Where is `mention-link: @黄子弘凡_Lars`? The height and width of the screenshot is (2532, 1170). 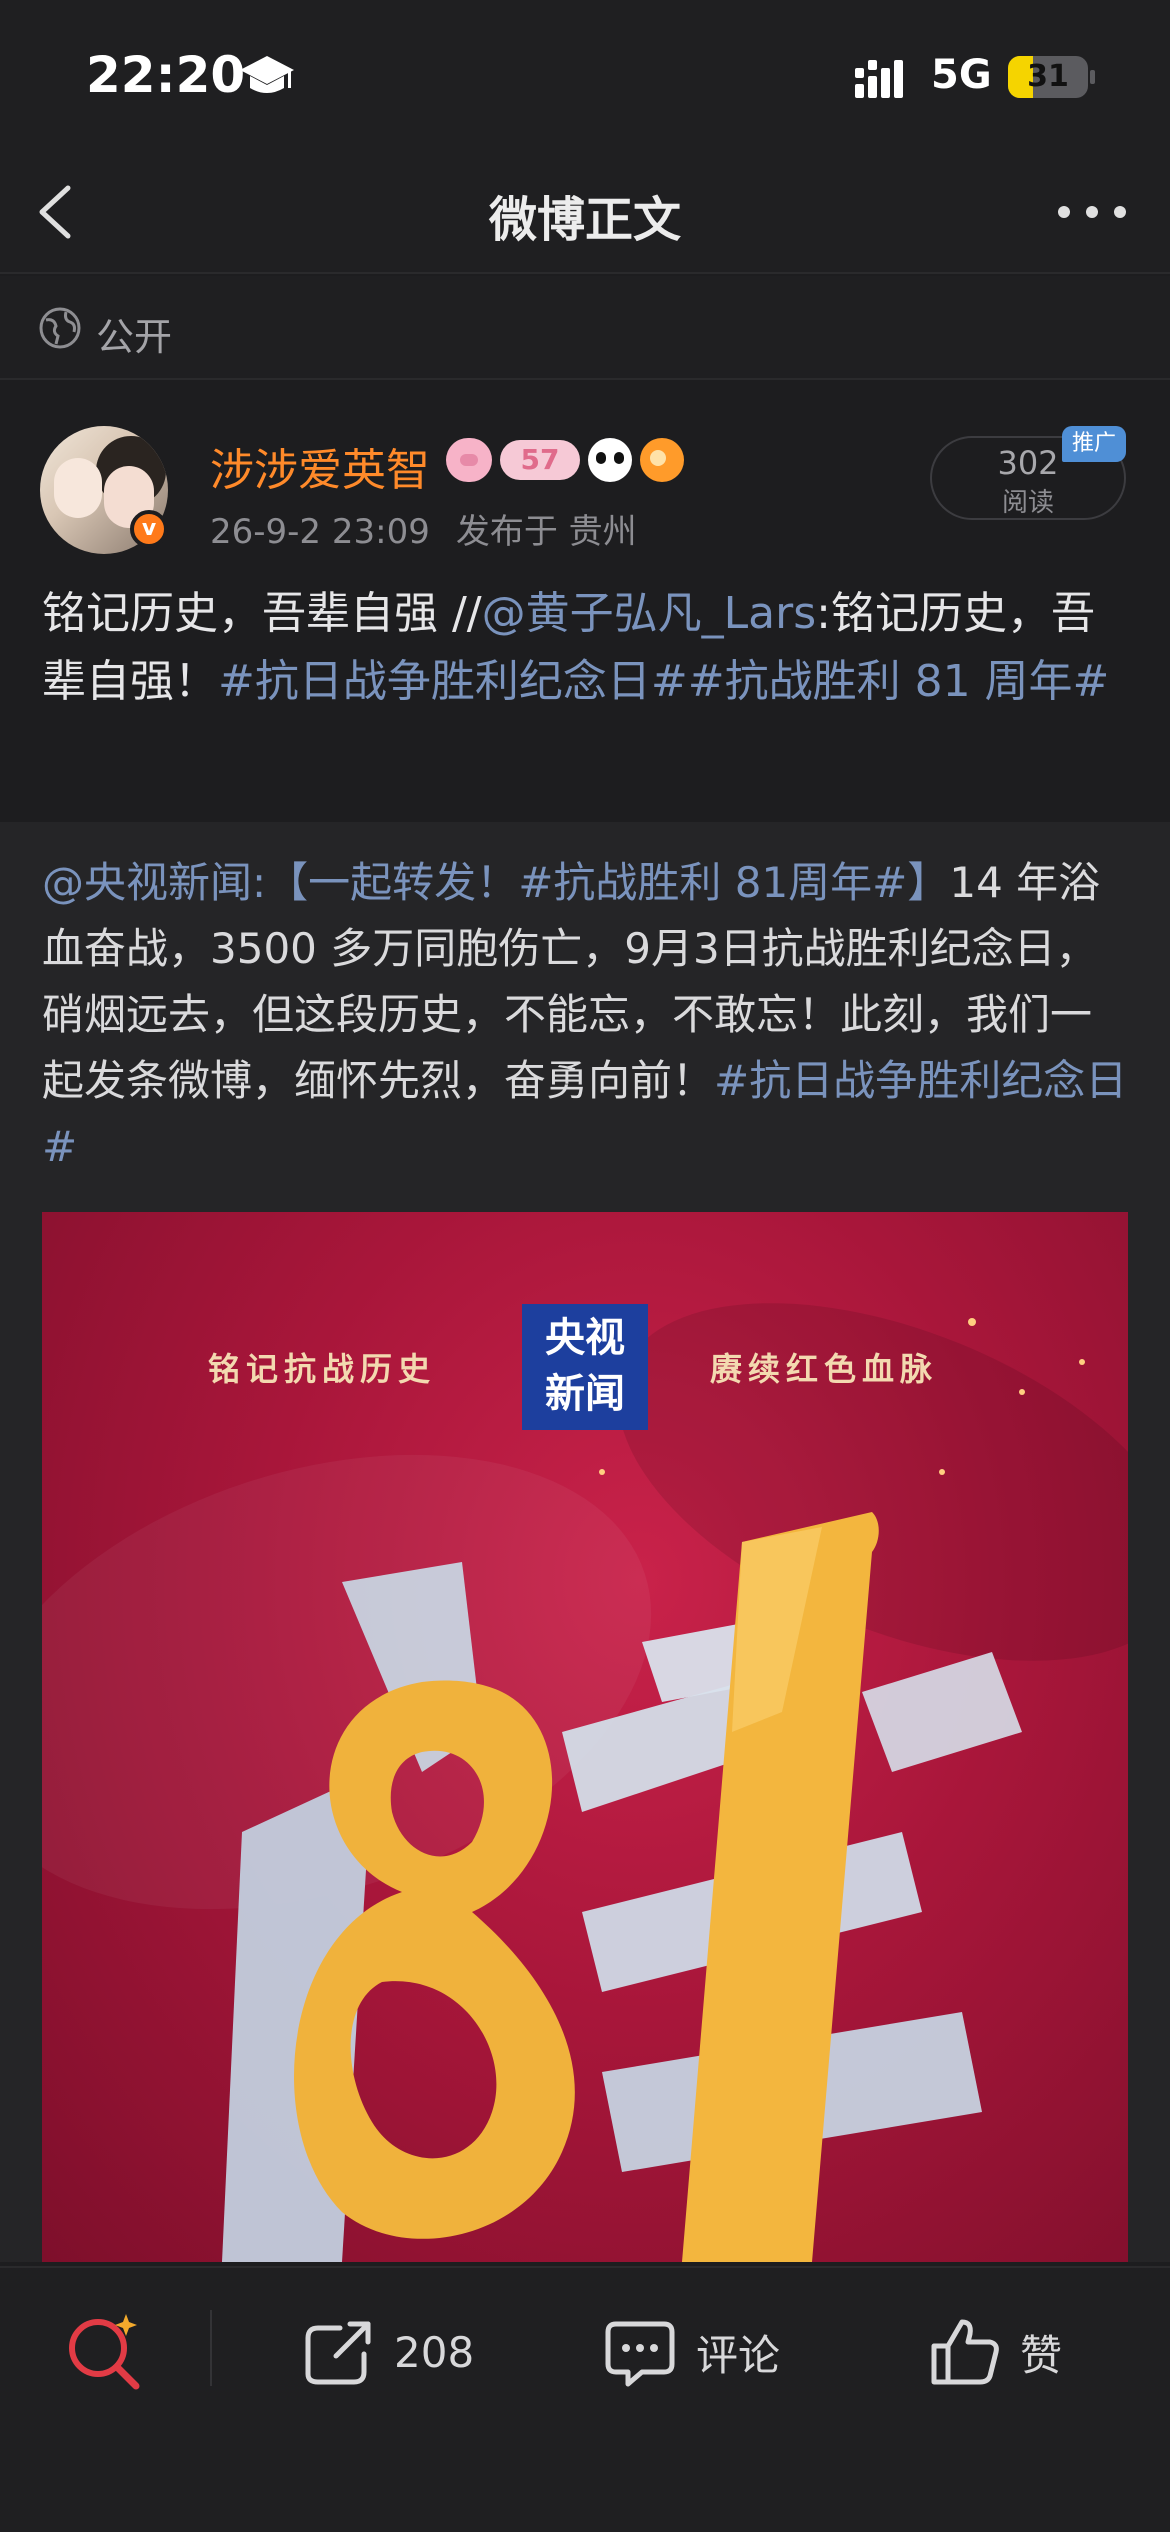
mention-link: @黄子弘凡_Lars is located at coordinates (649, 613).